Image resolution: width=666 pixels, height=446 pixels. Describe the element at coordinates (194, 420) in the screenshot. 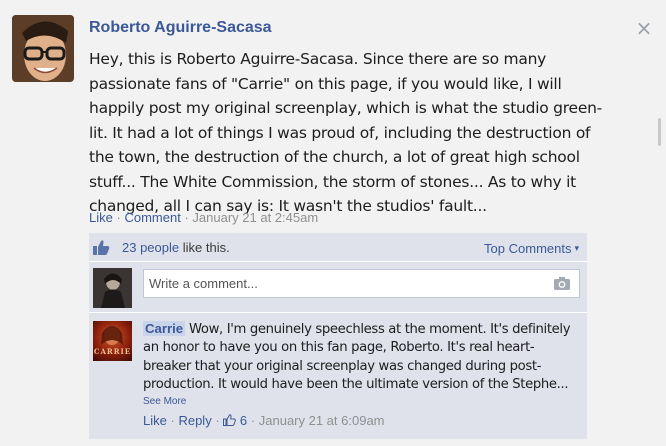

I see `comment-reply-link: Reply` at that location.